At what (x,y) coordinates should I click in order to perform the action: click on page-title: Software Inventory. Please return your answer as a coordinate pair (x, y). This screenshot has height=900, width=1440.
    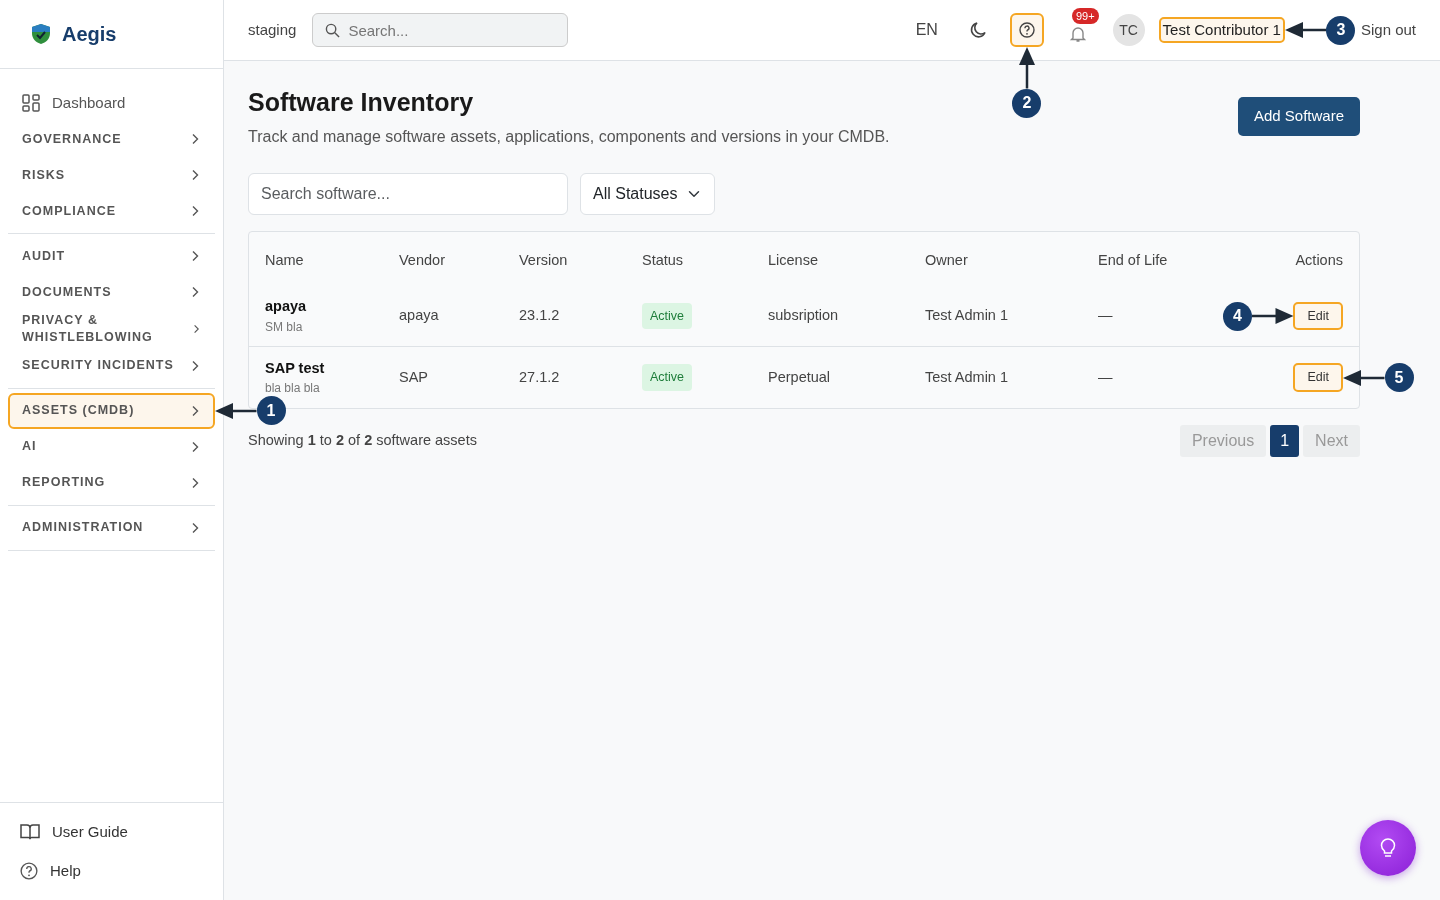
    Looking at the image, I should click on (361, 102).